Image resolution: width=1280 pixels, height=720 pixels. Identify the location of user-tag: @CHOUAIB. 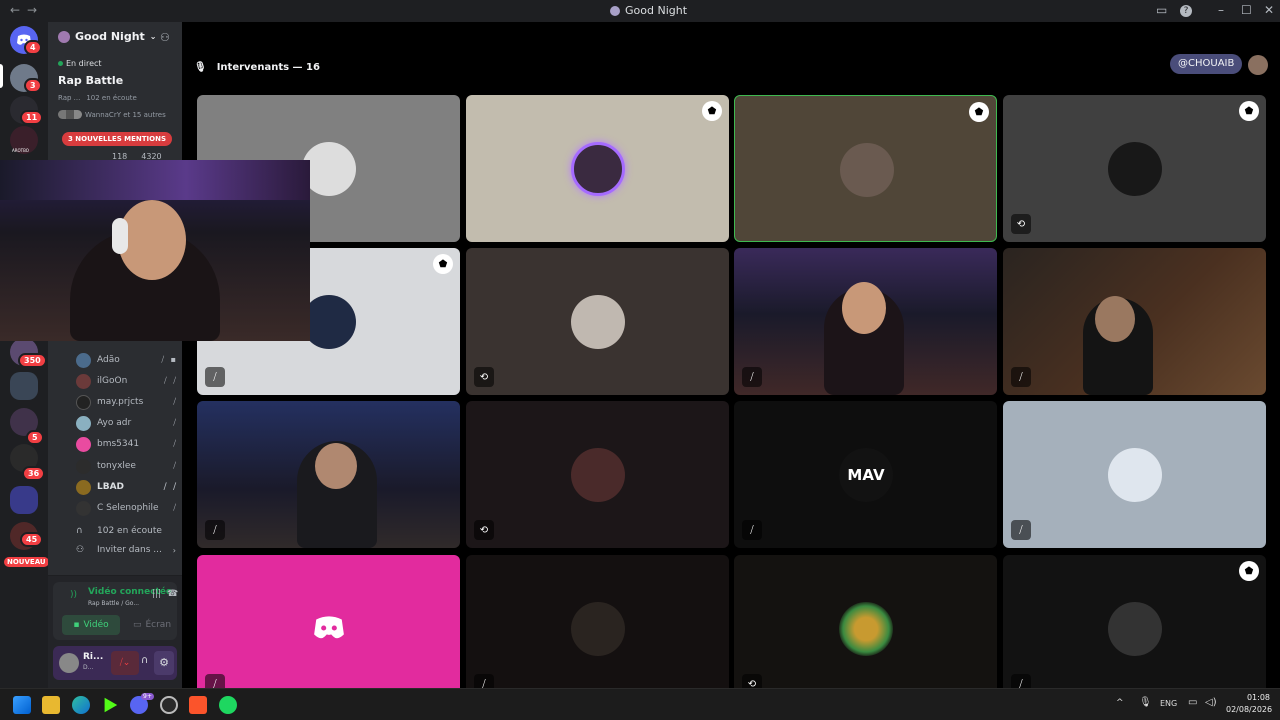
(1206, 64).